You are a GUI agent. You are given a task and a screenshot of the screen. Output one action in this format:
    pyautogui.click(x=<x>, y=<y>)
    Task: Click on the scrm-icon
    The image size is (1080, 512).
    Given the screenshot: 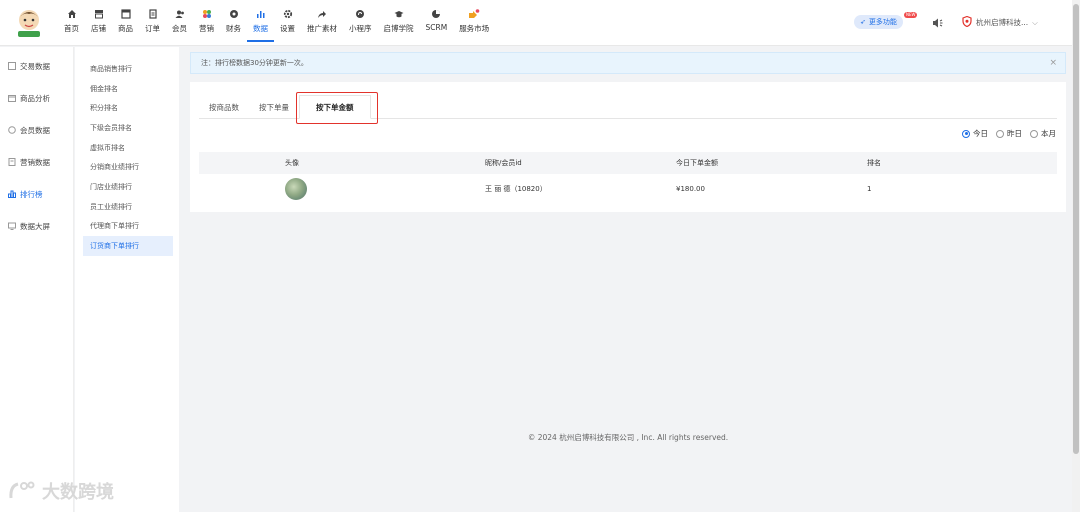 What is the action you would take?
    pyautogui.click(x=436, y=14)
    